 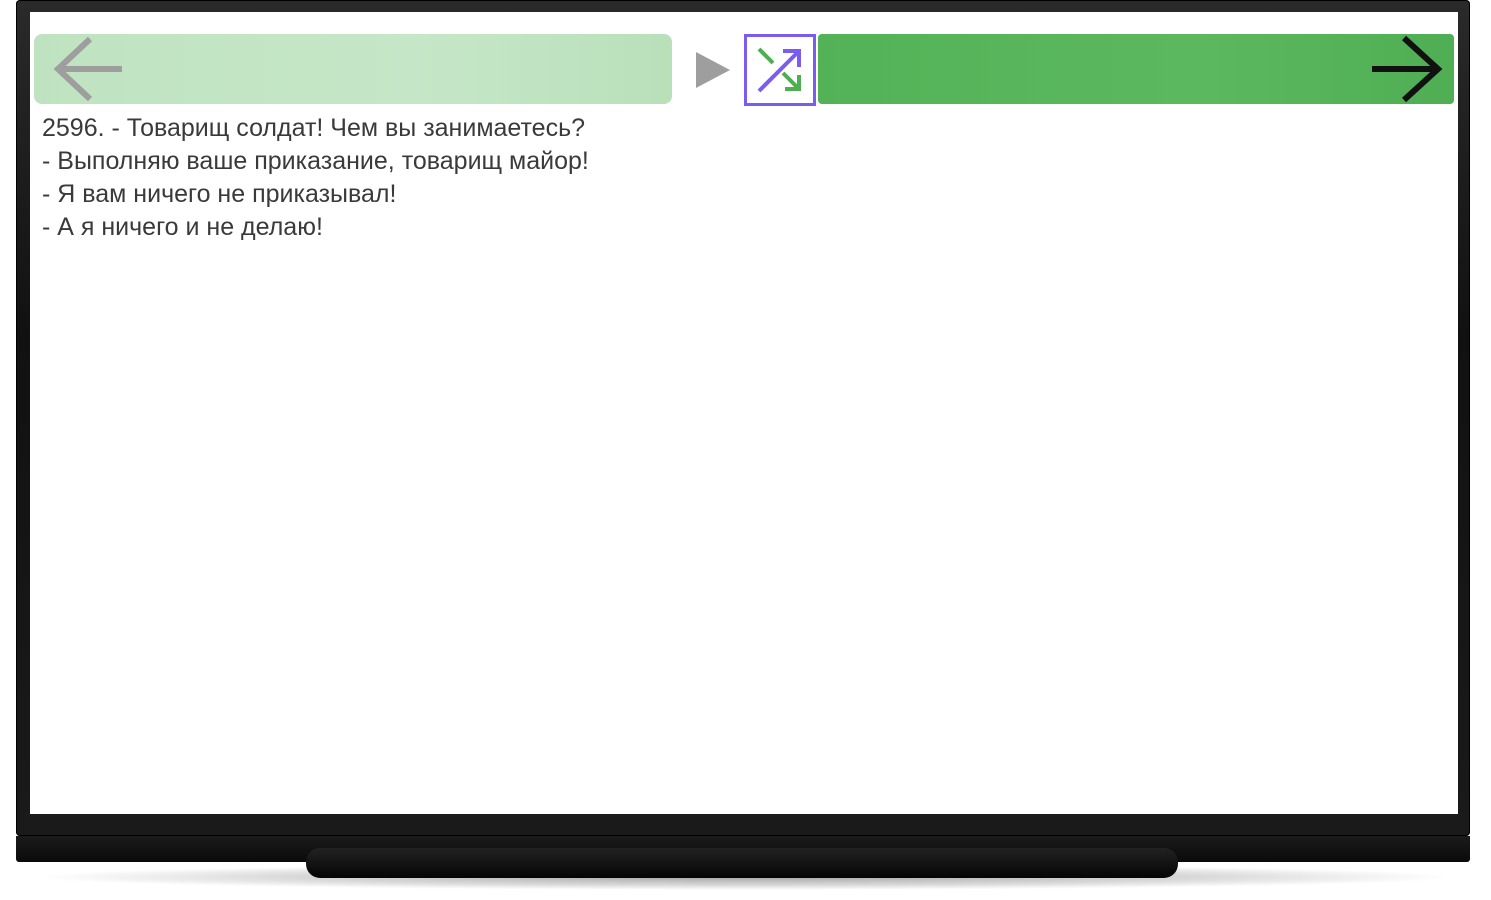 I want to click on next-joke-button, so click(x=1136, y=69).